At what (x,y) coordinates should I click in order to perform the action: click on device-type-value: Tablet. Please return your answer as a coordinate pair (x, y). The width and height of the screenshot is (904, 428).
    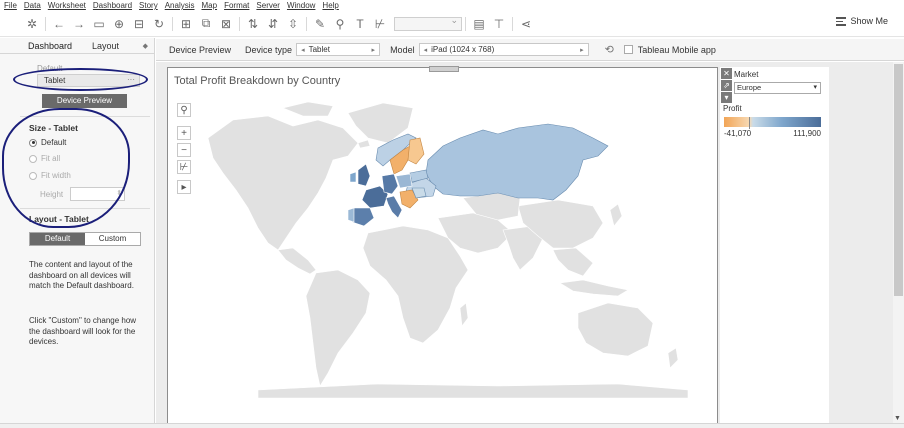
    Looking at the image, I should click on (319, 49).